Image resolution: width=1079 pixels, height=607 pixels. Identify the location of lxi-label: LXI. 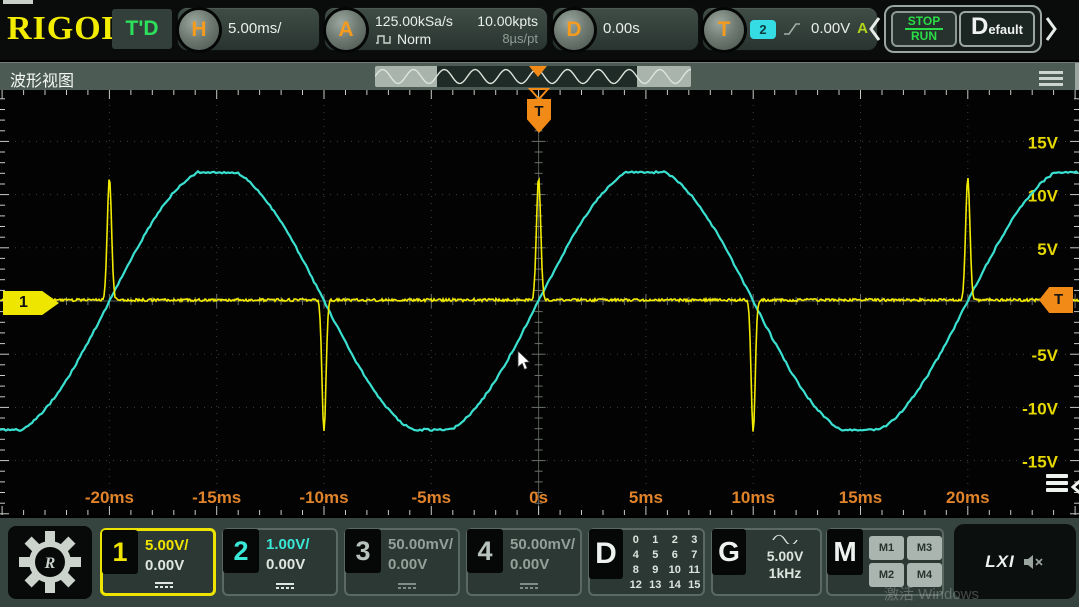
(1000, 561).